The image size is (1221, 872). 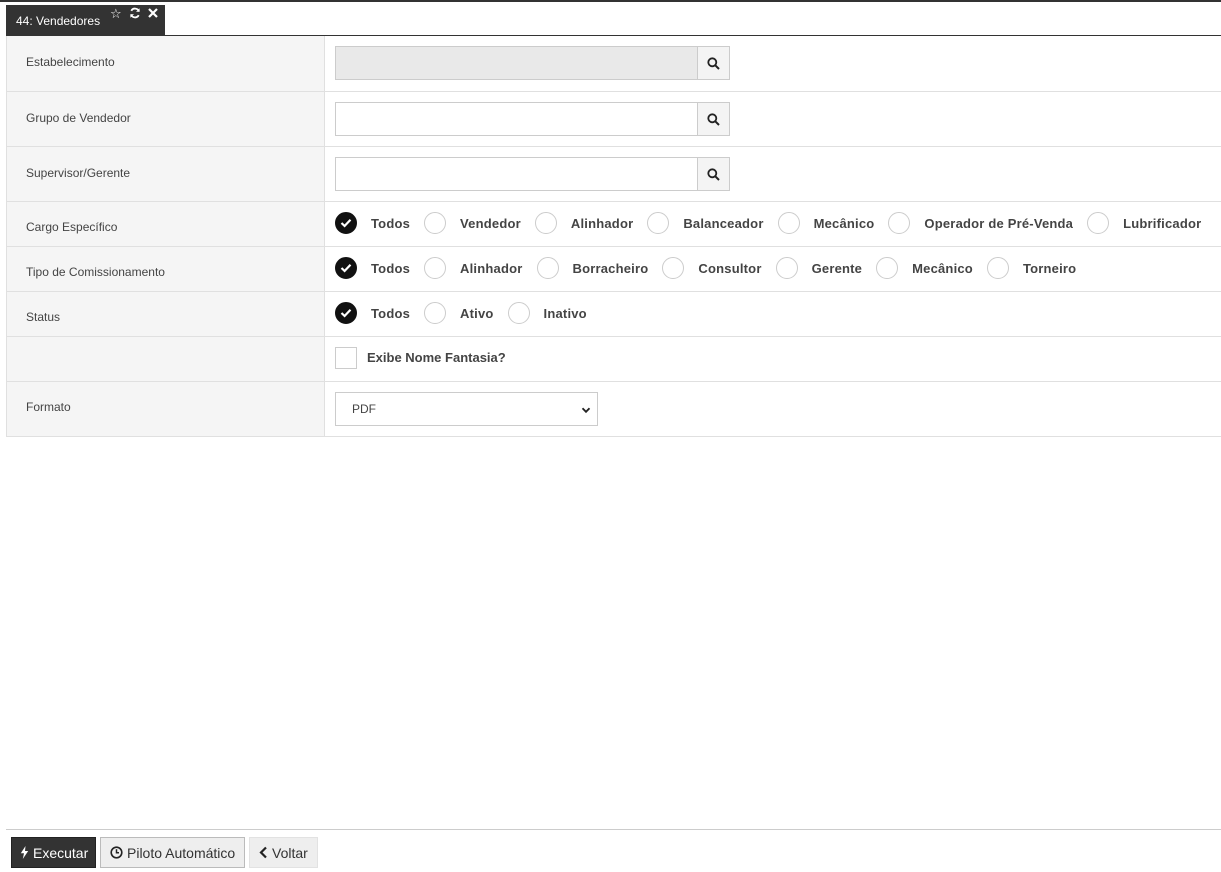 I want to click on comissionamento-option: Borracheiro, so click(x=599, y=268).